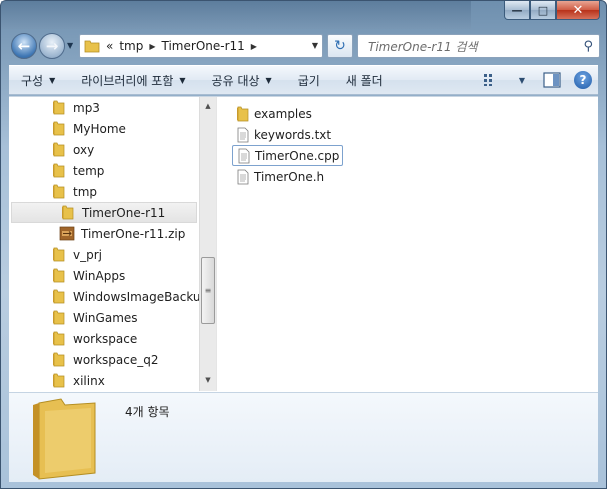 Image resolution: width=607 pixels, height=489 pixels. I want to click on breadcrumb-tmp: tmp, so click(131, 46).